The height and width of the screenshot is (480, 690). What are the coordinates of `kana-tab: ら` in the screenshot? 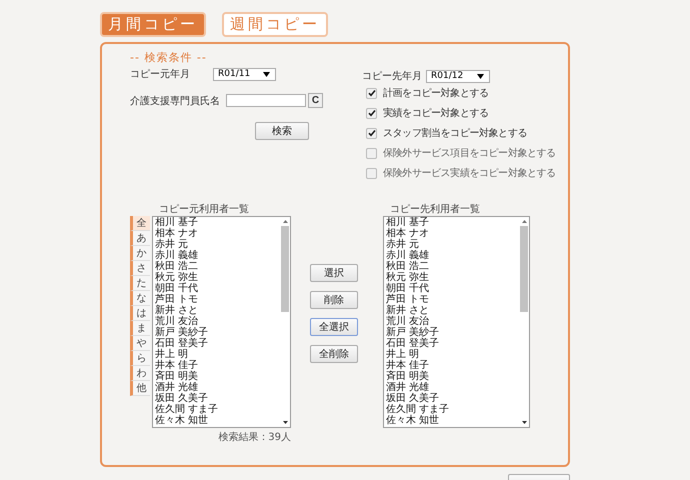 It's located at (140, 358).